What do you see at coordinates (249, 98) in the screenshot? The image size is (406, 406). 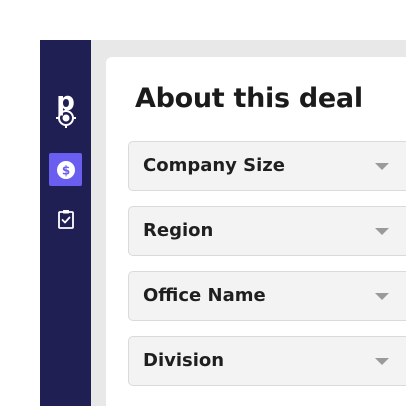 I see `page-title: About this deal` at bounding box center [249, 98].